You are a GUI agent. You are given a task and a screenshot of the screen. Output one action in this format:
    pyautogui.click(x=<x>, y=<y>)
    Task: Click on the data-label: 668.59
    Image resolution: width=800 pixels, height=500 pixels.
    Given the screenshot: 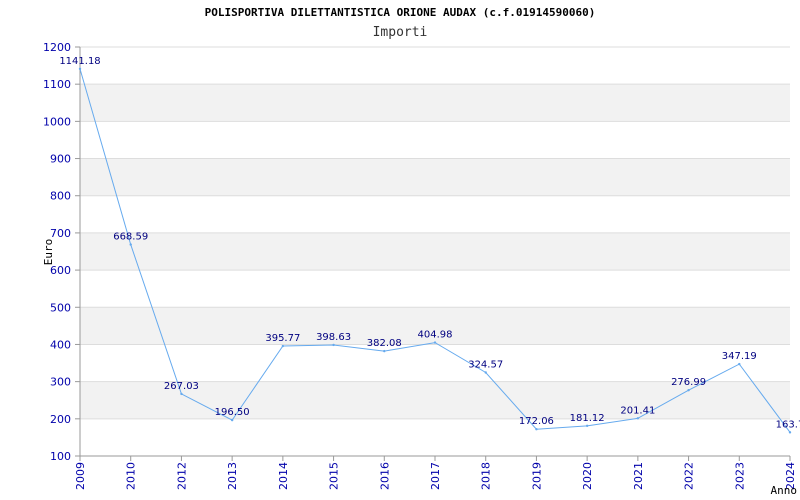 What is the action you would take?
    pyautogui.click(x=130, y=237)
    